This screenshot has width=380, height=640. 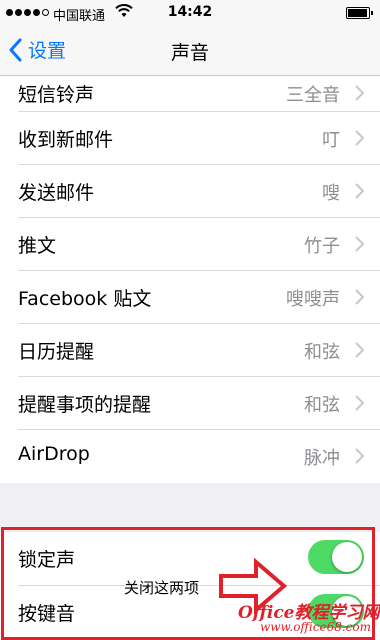 I want to click on row-label: 推文, so click(x=37, y=246).